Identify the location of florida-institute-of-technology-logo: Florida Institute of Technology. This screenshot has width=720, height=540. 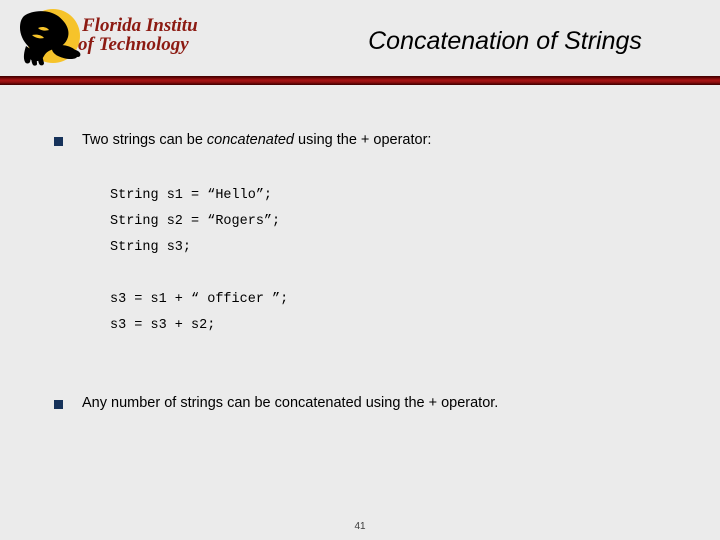
(103, 36).